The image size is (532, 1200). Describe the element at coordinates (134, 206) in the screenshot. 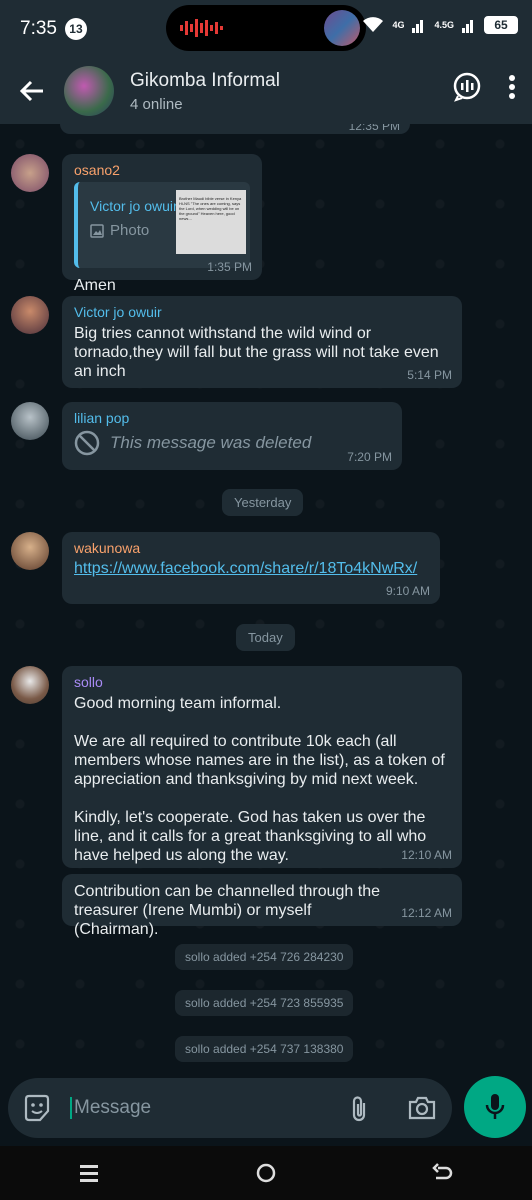

I see `quote-sender: Victor jo owuir` at that location.